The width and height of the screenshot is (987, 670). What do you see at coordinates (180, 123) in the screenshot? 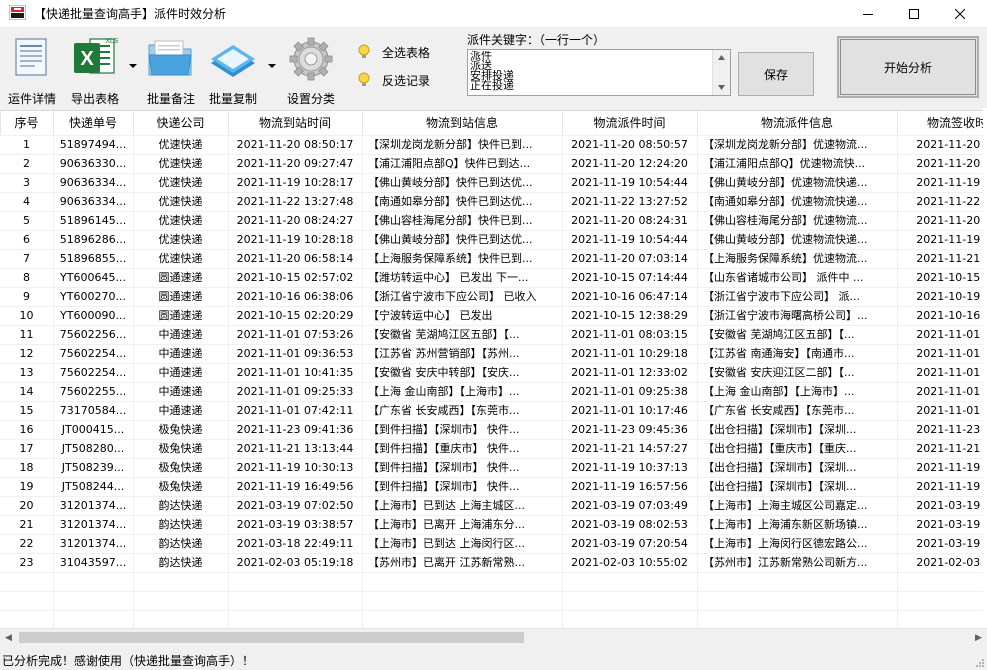
I see `column-header: 快递公司` at bounding box center [180, 123].